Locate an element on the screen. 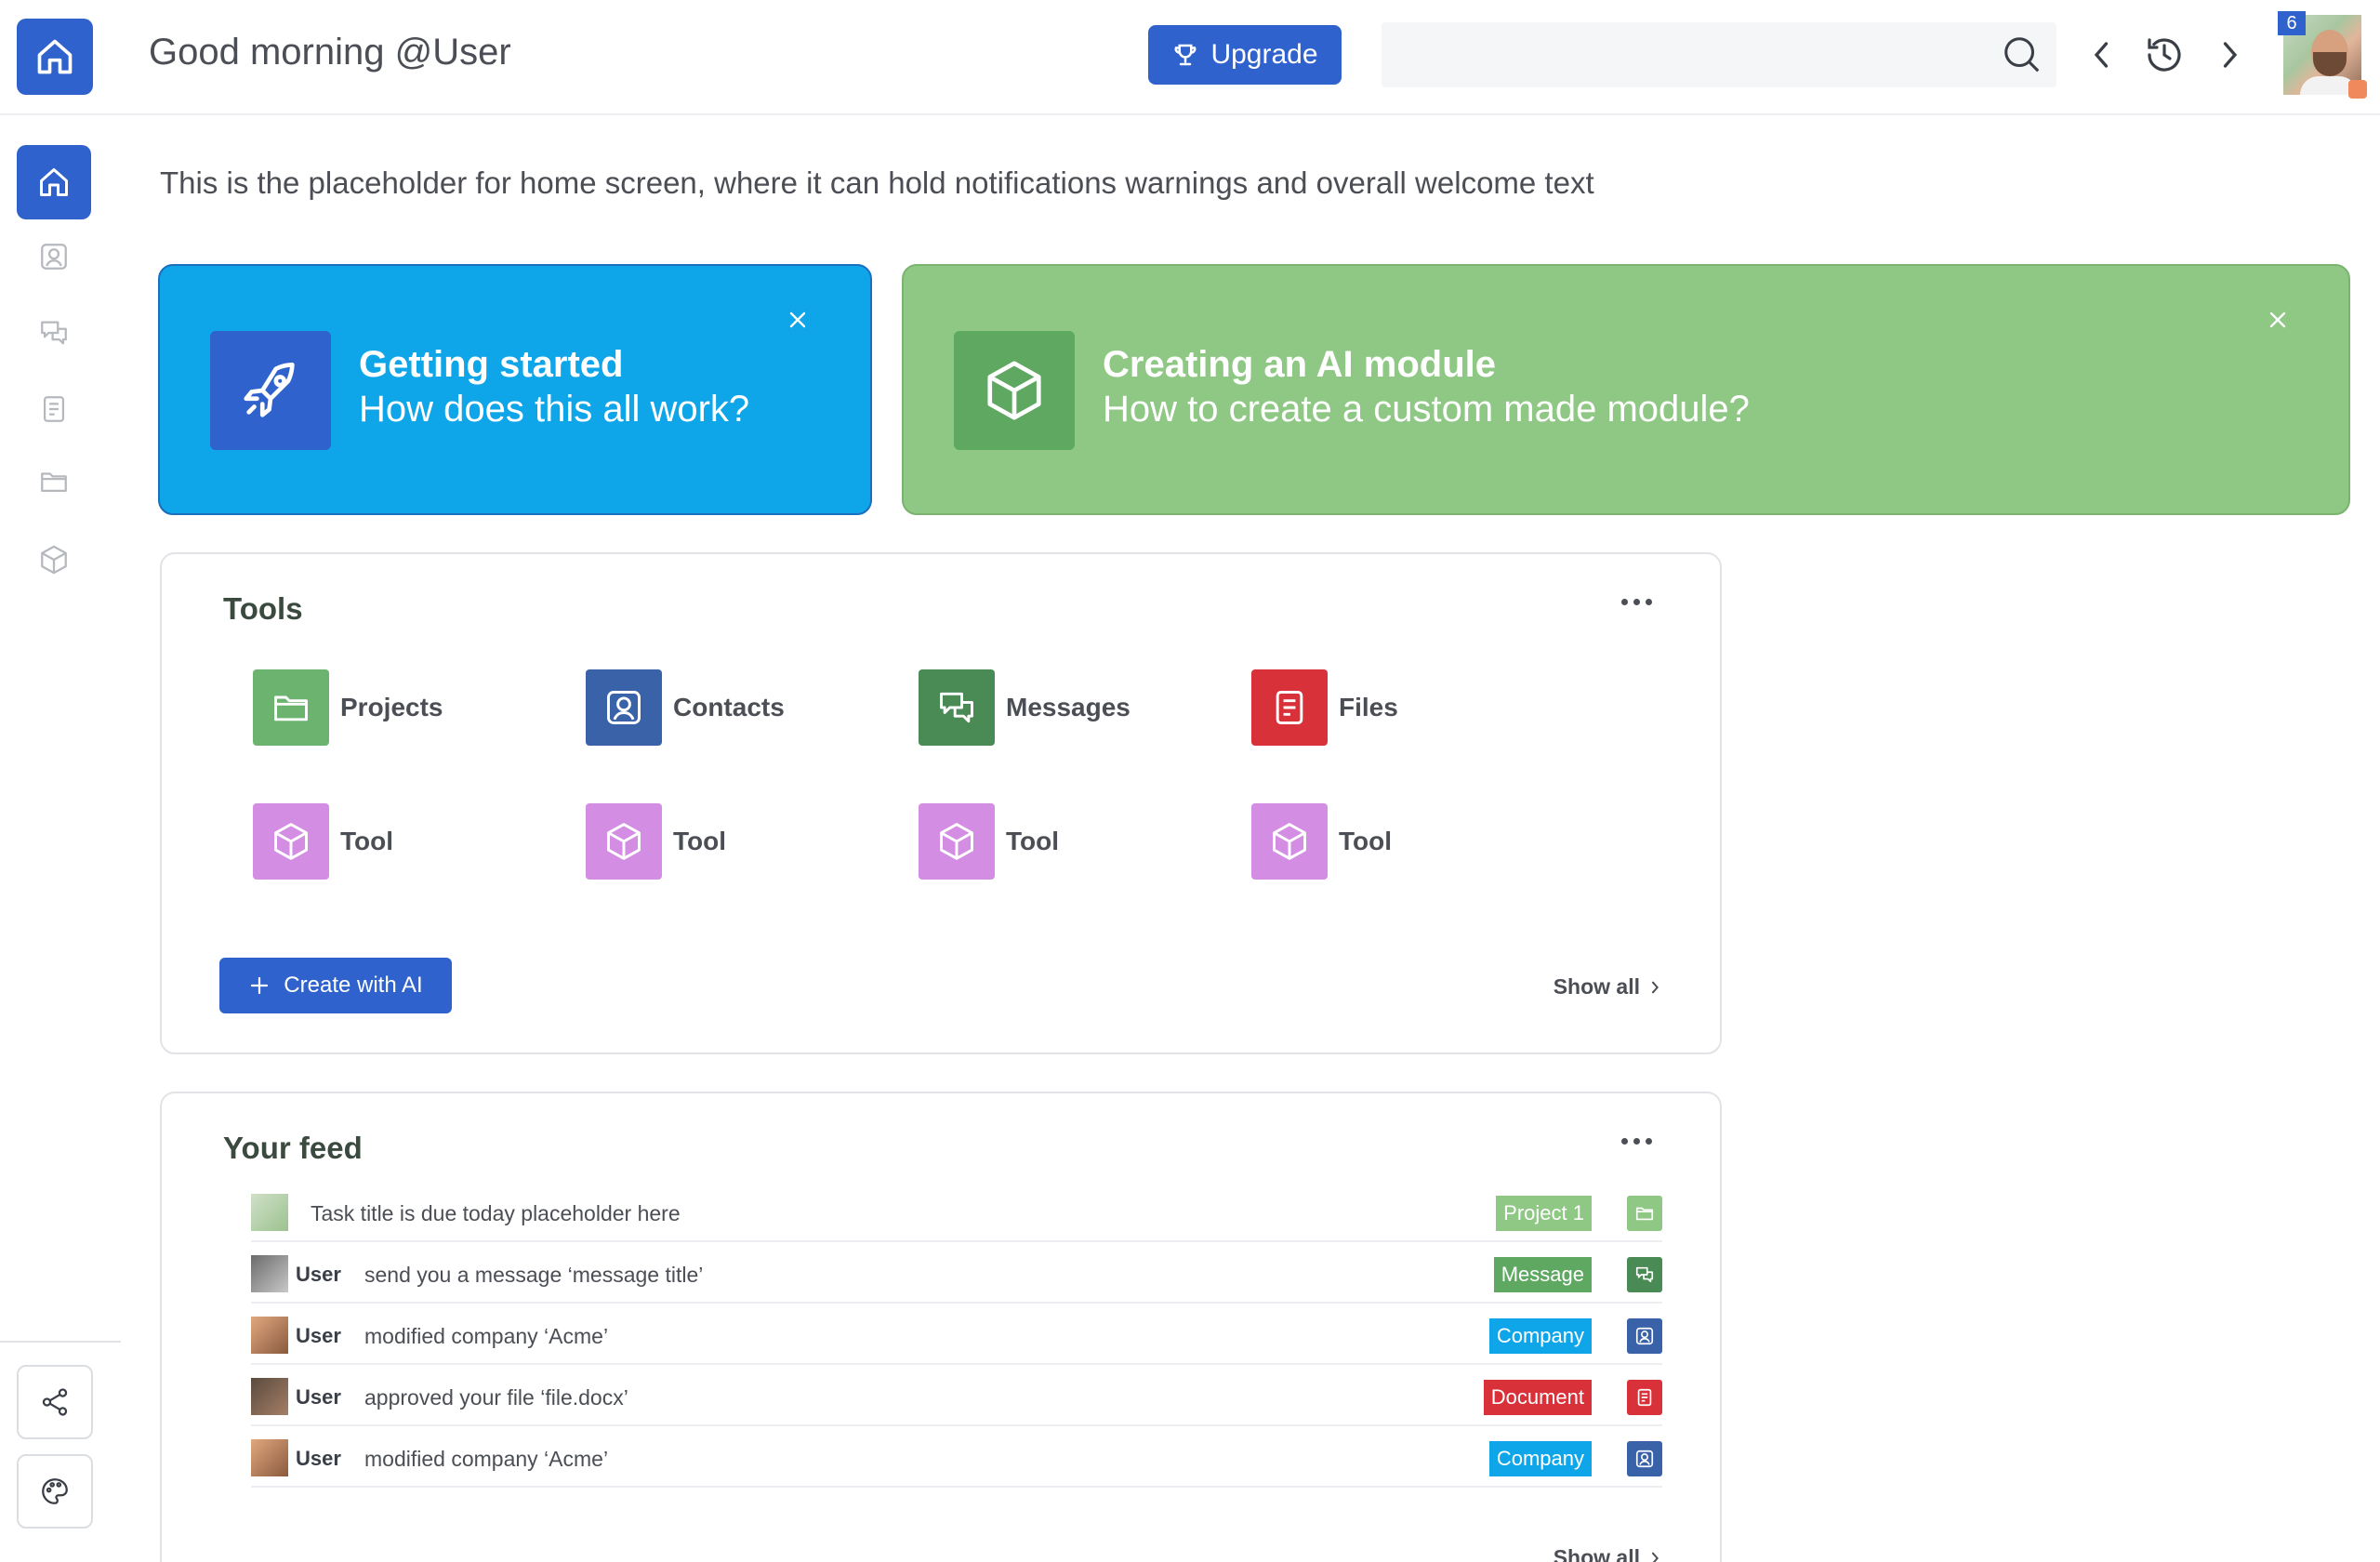 The image size is (2380, 1562). folder-icon is located at coordinates (291, 708).